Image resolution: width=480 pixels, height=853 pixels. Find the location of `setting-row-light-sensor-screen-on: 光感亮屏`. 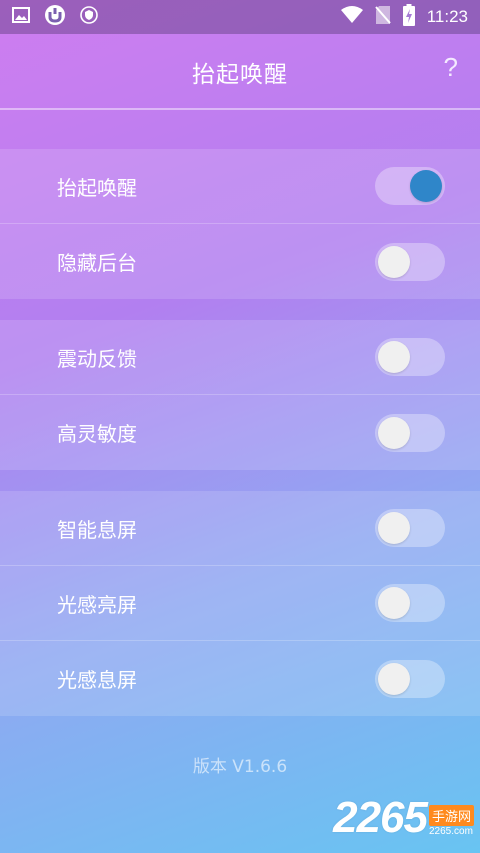

setting-row-light-sensor-screen-on: 光感亮屏 is located at coordinates (240, 603).